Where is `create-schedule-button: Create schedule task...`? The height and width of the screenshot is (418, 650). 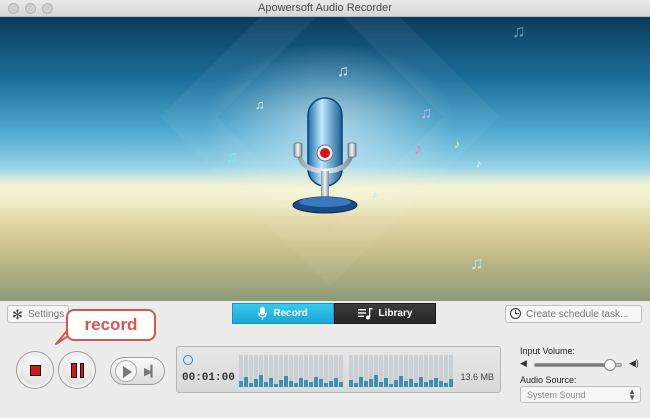
create-schedule-button: Create schedule task... is located at coordinates (573, 314).